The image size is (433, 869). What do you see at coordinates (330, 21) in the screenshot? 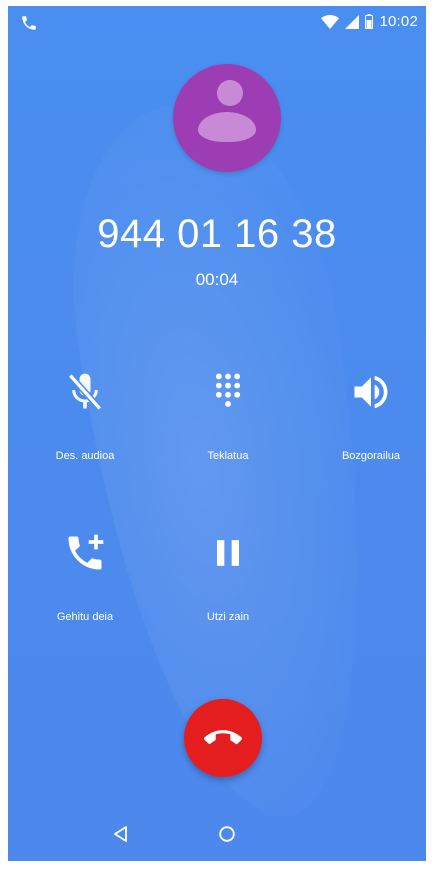
I see `wifi-icon` at bounding box center [330, 21].